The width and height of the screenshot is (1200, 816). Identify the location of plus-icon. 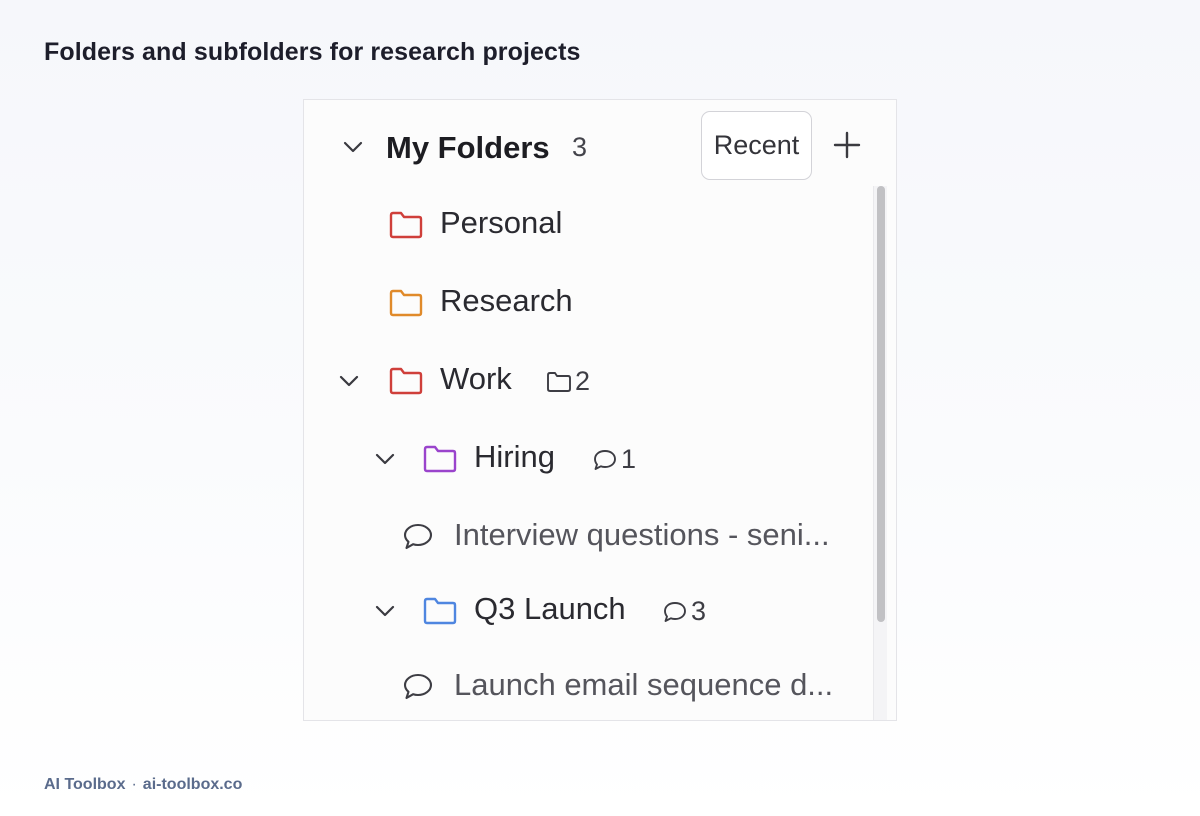
(847, 145).